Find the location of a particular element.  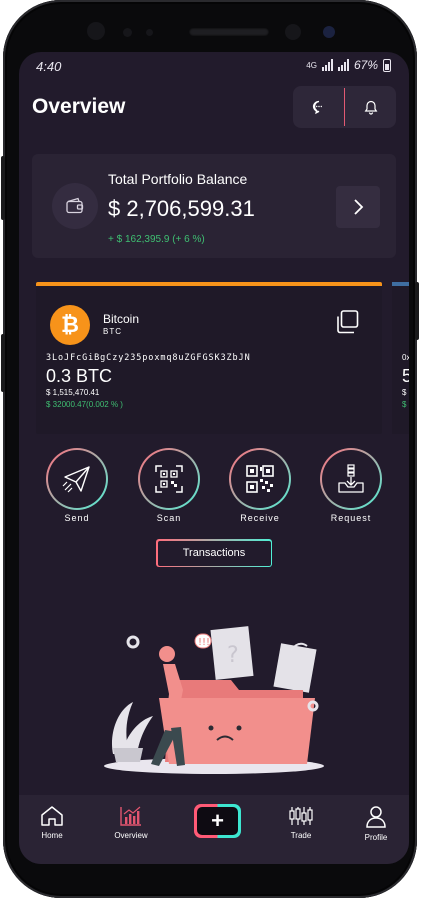

copy-icon is located at coordinates (348, 322).